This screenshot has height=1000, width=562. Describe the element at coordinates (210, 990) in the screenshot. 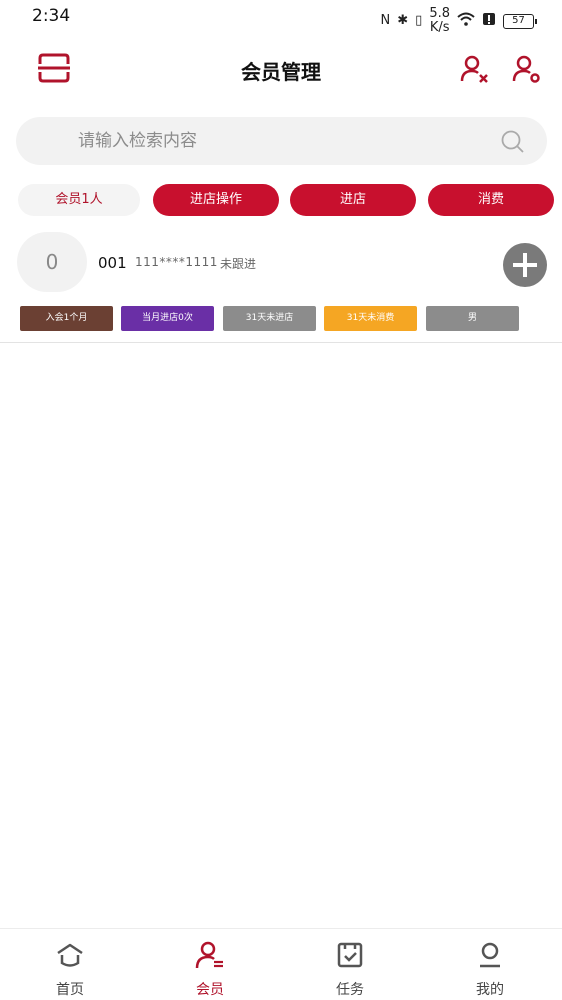

I see `nav-member-label: 会员` at that location.